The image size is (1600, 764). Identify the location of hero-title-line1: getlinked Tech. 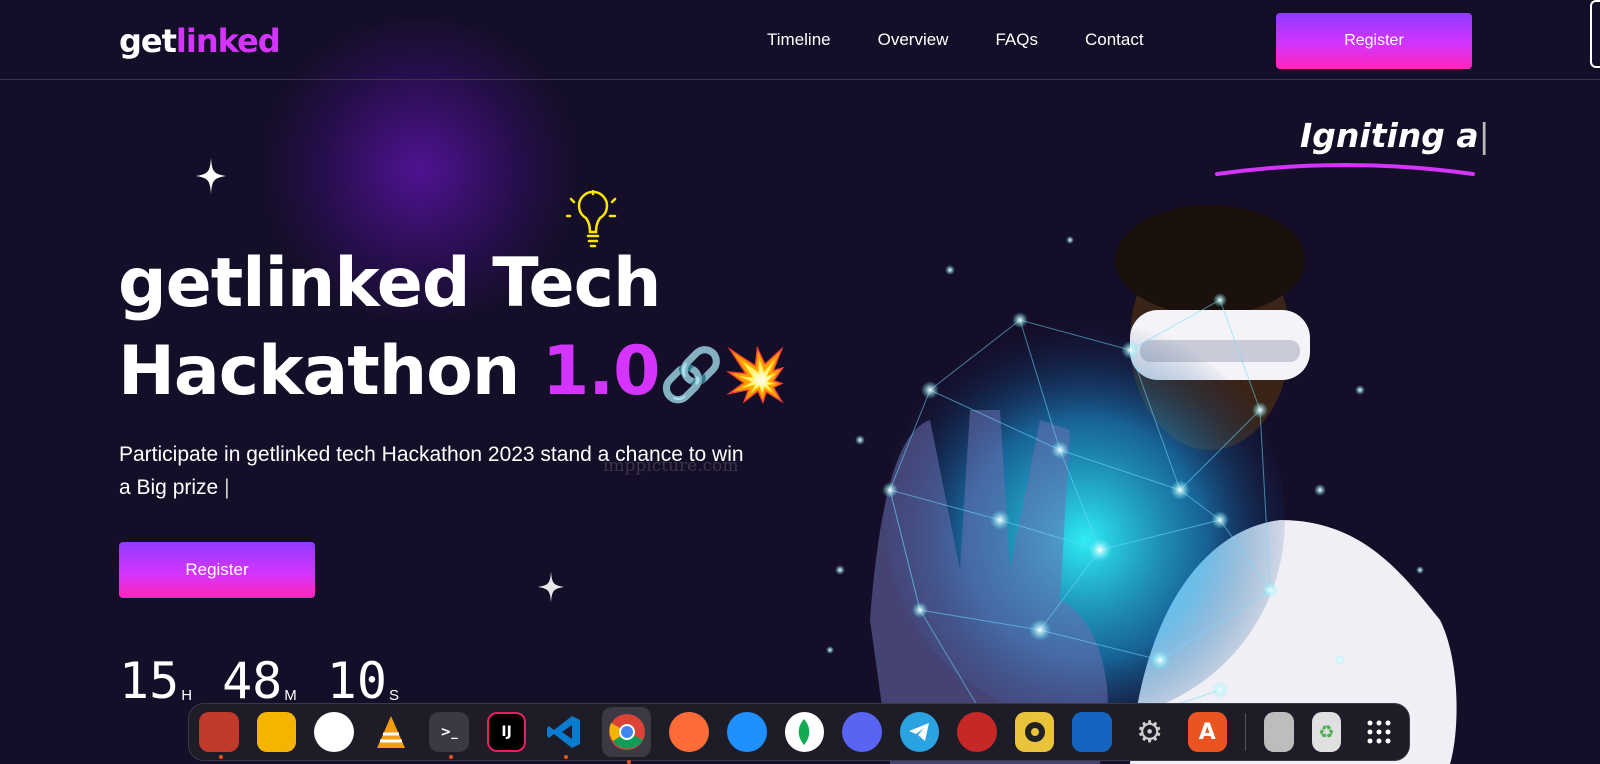
(389, 283).